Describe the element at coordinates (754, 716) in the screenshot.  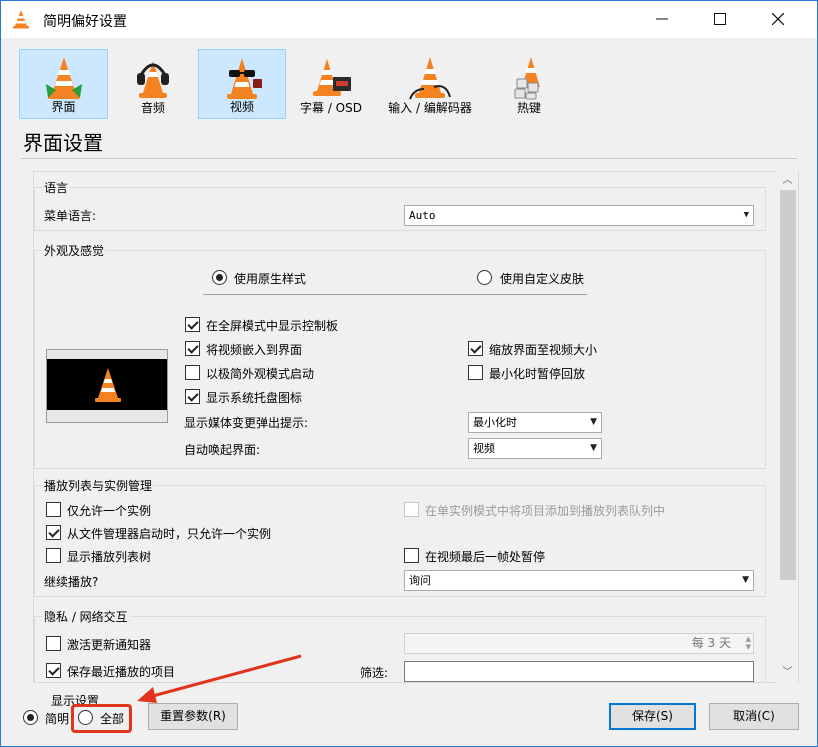
I see `cancel-button: 取消(C)` at that location.